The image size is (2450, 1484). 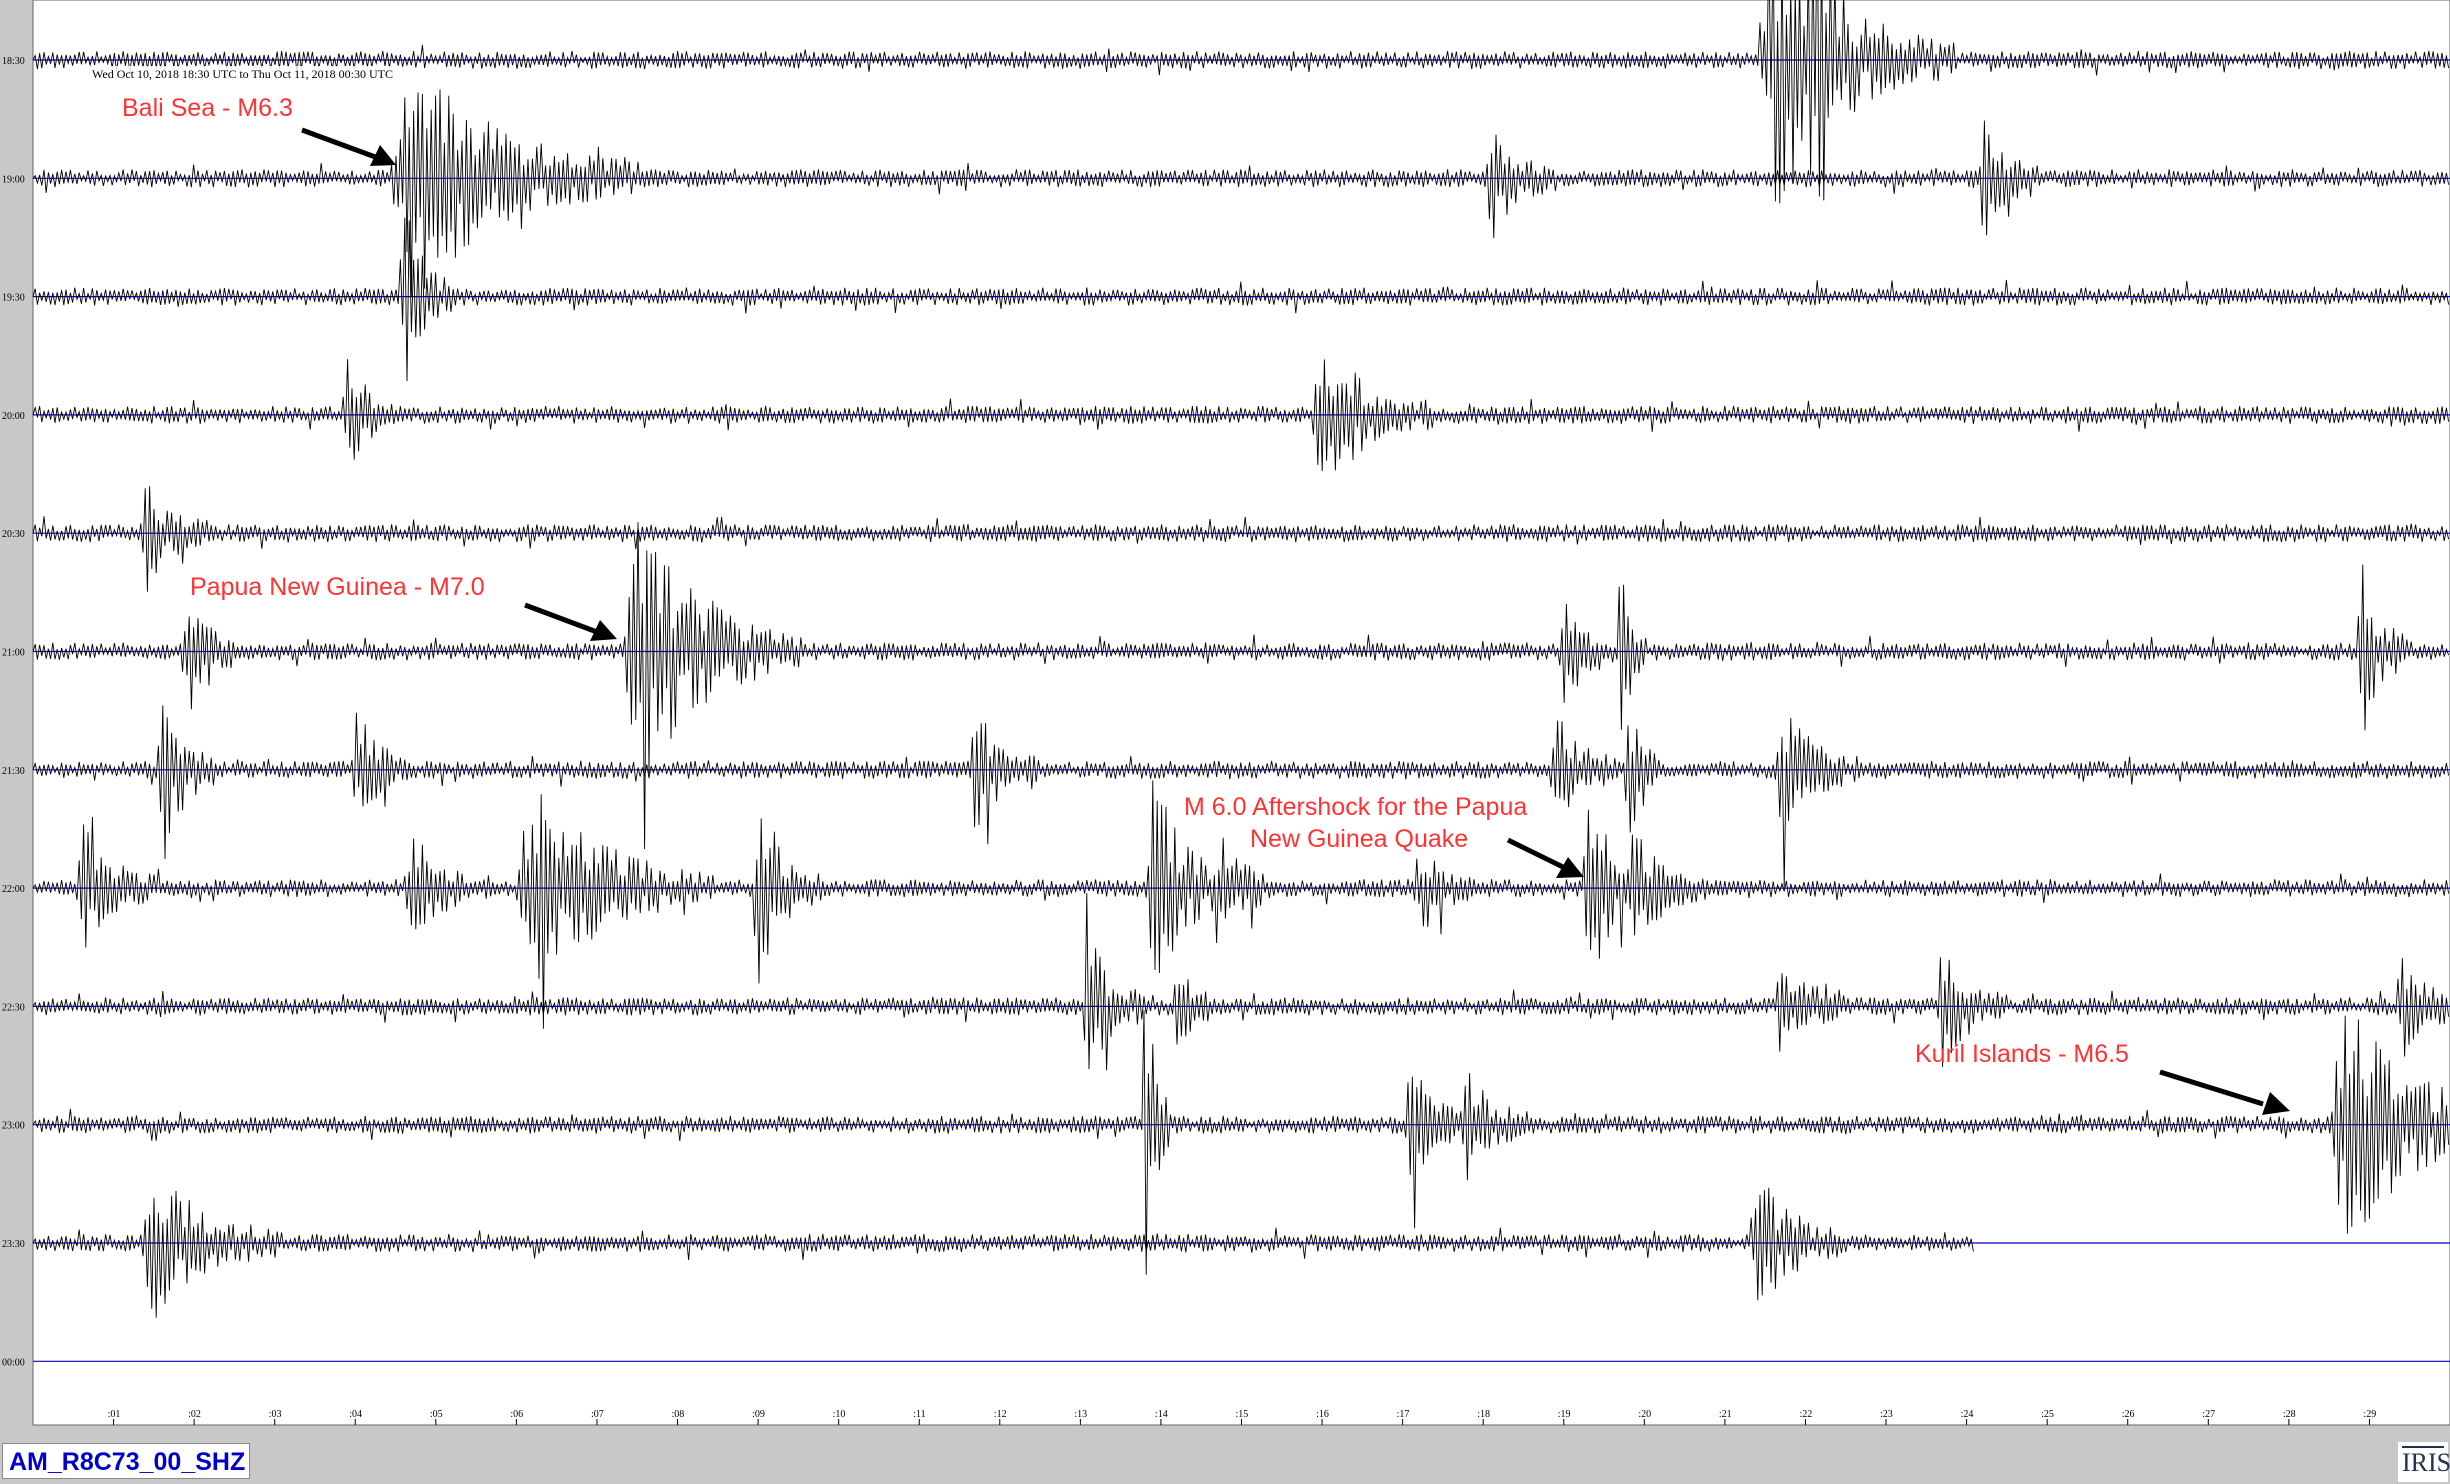 What do you see at coordinates (1359, 839) in the screenshot?
I see `annotation-aftershock-line2: New Guinea Quake` at bounding box center [1359, 839].